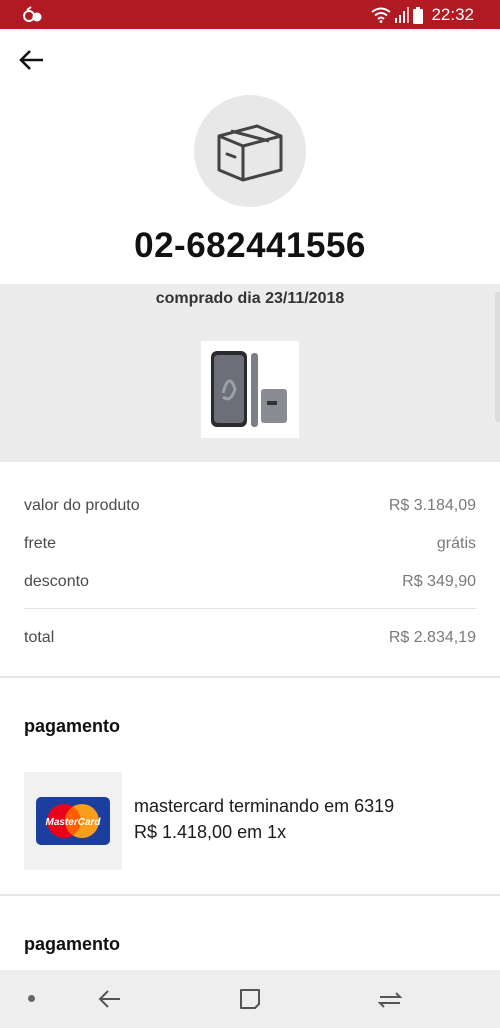 Image resolution: width=500 pixels, height=1028 pixels. What do you see at coordinates (250, 608) in the screenshot?
I see `summary-divider` at bounding box center [250, 608].